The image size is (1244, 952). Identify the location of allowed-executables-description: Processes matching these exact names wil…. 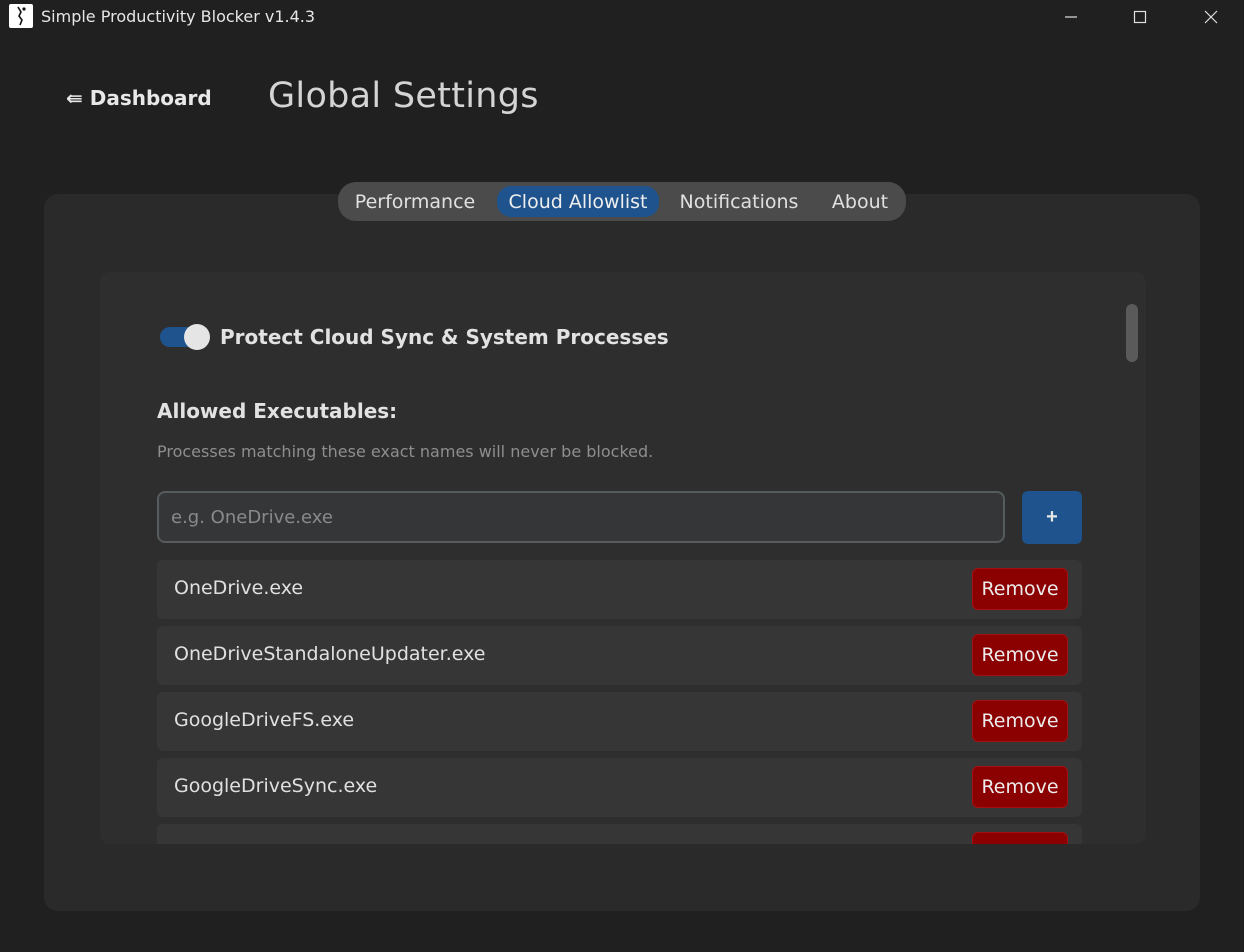
(405, 451).